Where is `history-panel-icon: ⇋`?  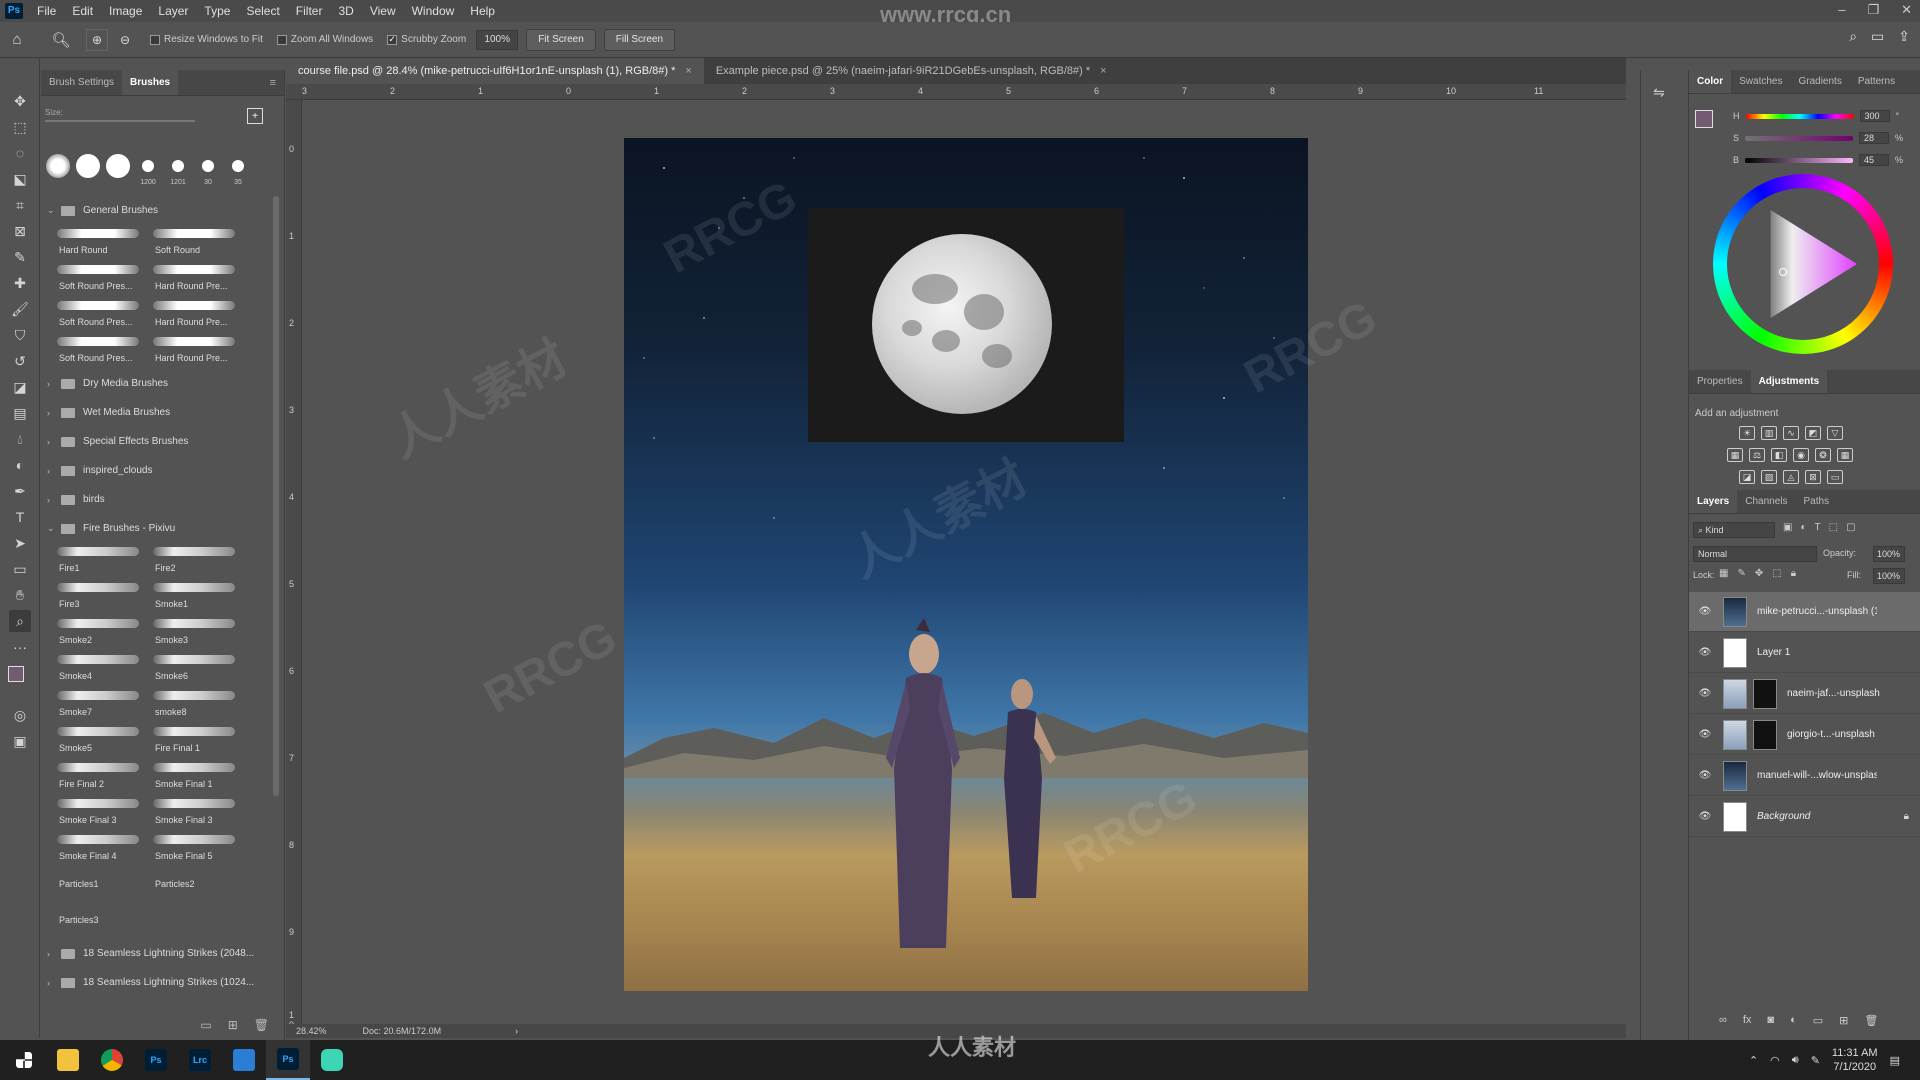 history-panel-icon: ⇋ is located at coordinates (1659, 92).